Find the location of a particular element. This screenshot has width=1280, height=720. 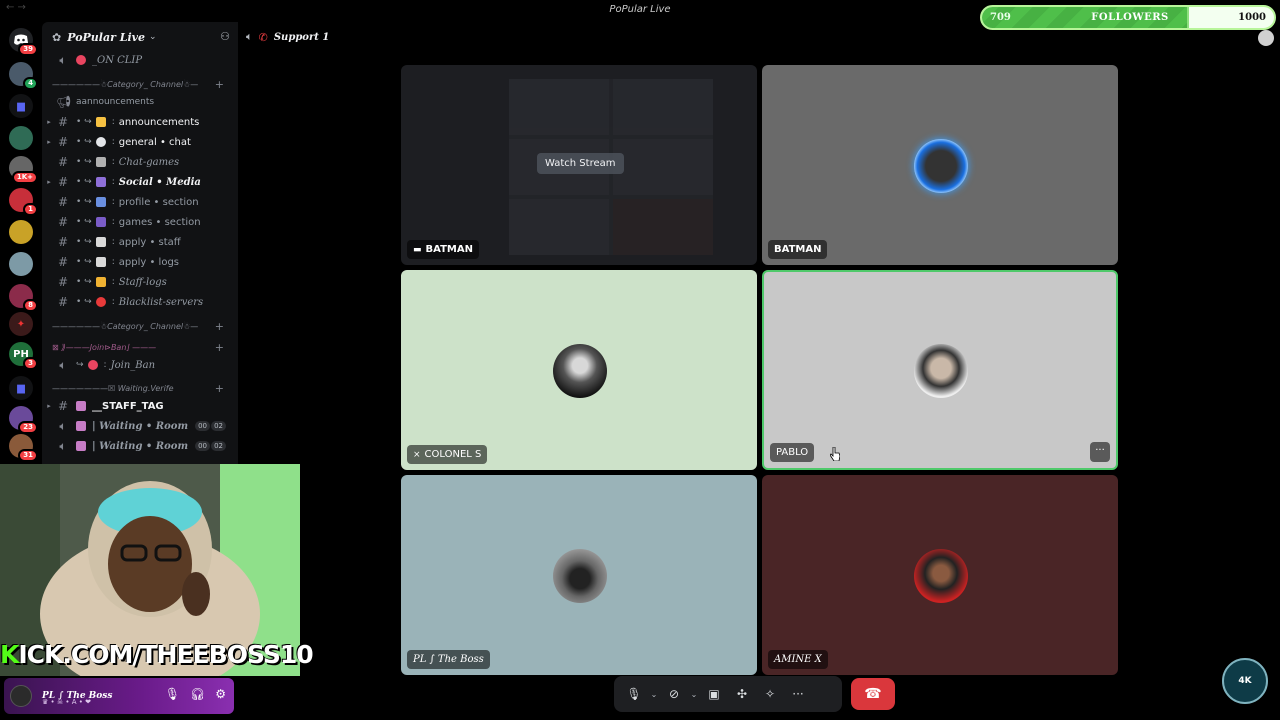

participant-name: AMINE X is located at coordinates (798, 659).